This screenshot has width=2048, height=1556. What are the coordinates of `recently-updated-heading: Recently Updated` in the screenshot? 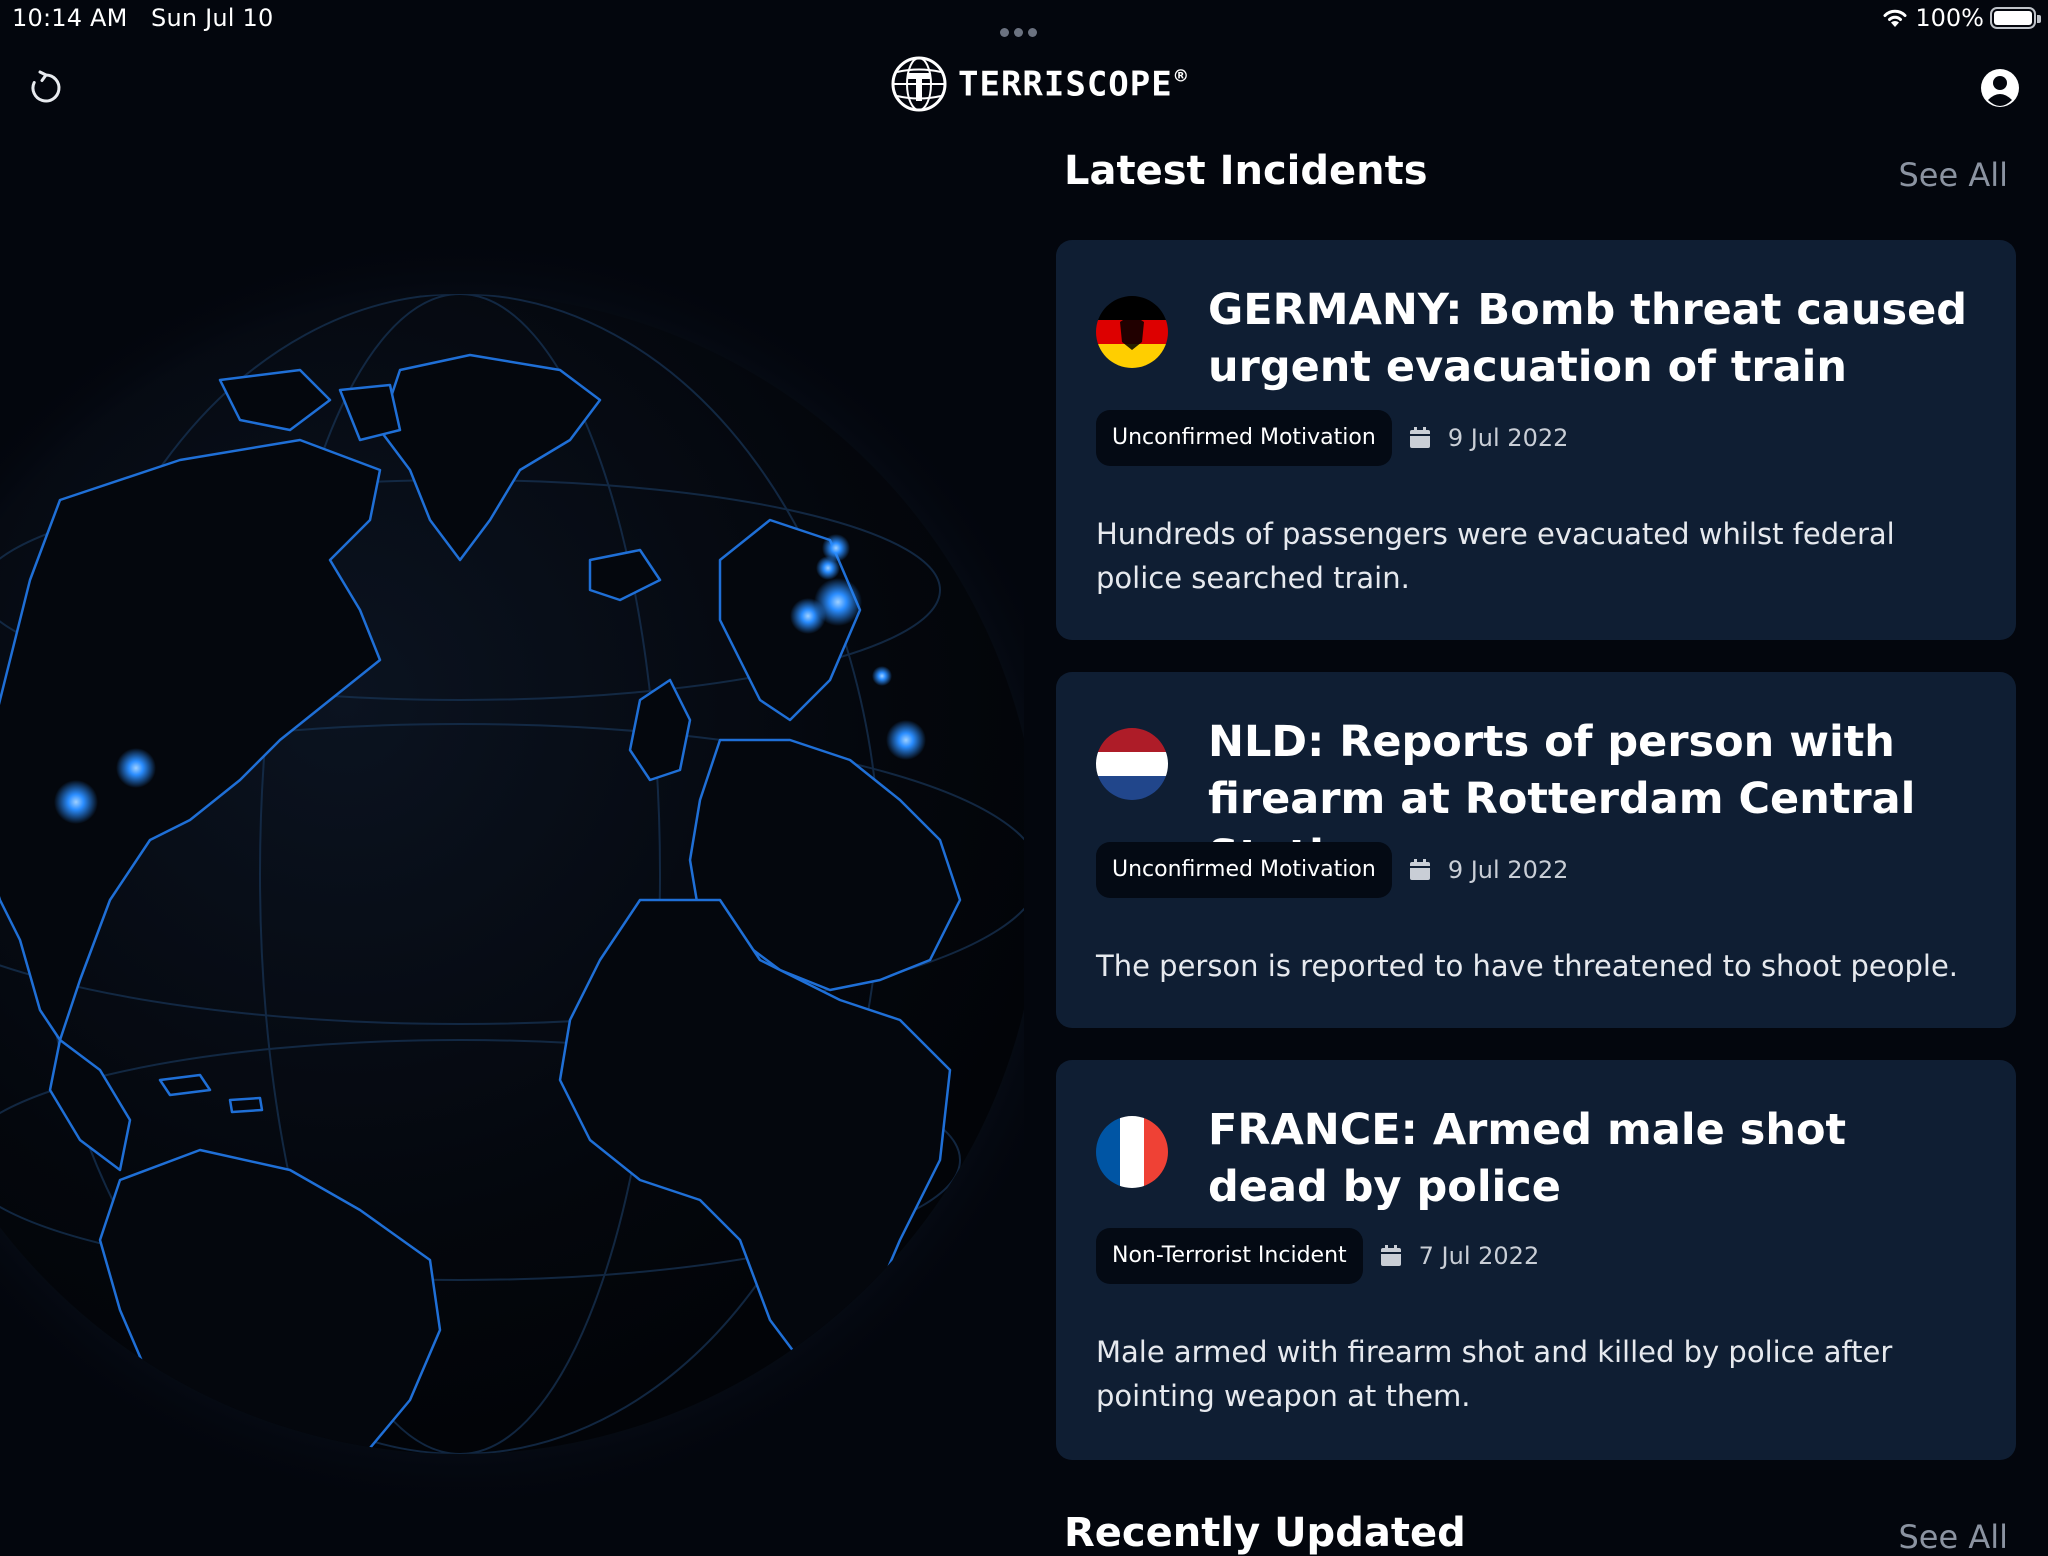 It's located at (1265, 1533).